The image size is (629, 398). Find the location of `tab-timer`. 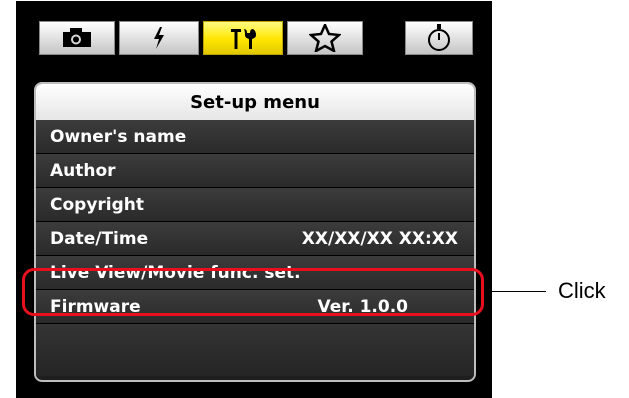

tab-timer is located at coordinates (439, 38).